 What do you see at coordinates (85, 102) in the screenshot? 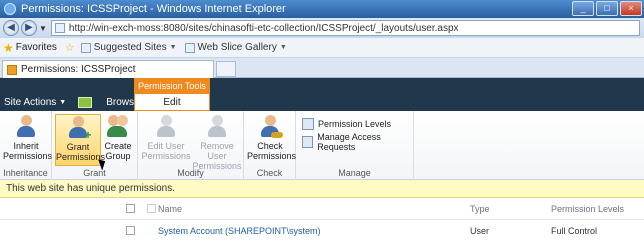
I see `navigate-up-icon` at bounding box center [85, 102].